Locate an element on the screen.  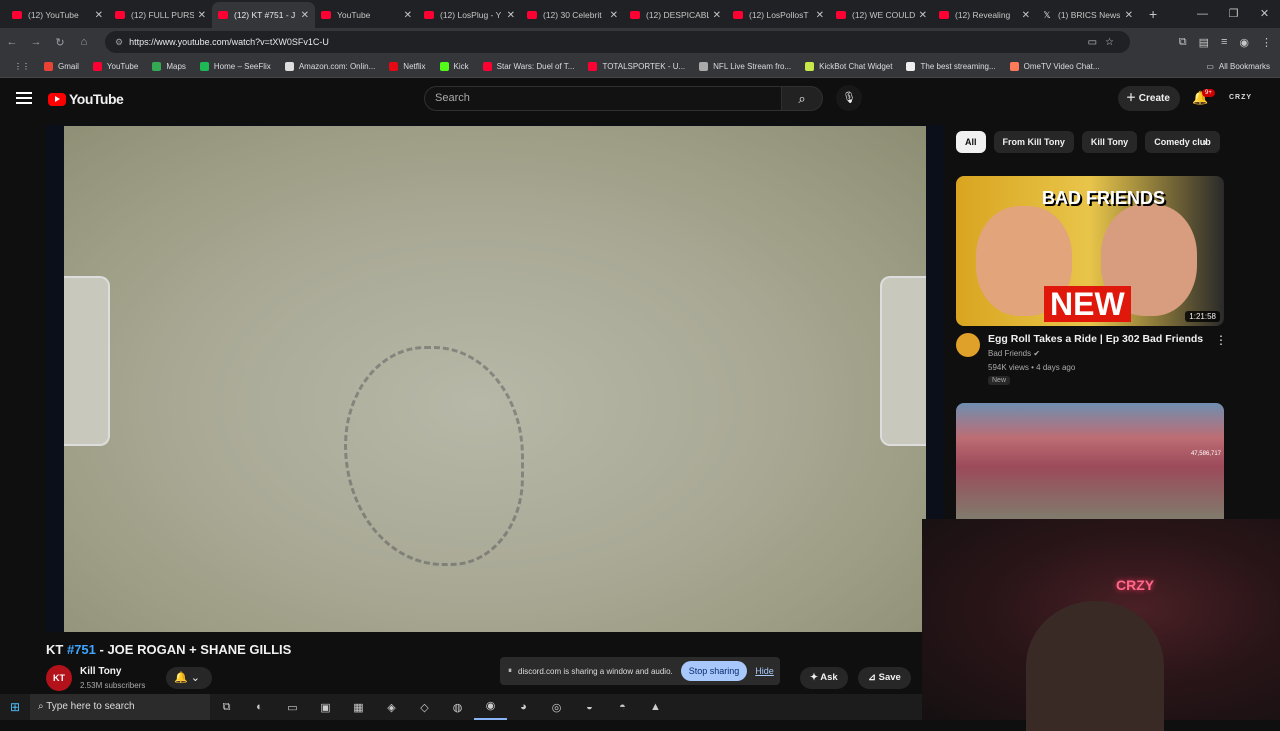
bookmark-item: Home – SeeFlix is located at coordinates (235, 66).